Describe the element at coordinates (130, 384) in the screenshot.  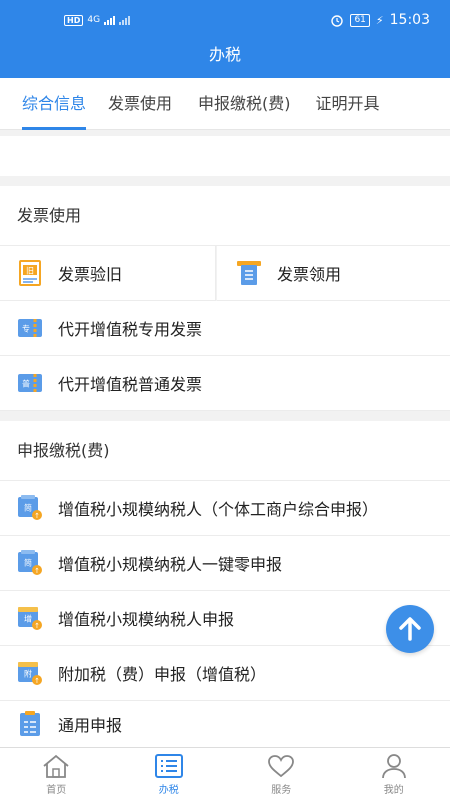
I see `general-invoice-label: 代开增值税普通发票` at that location.